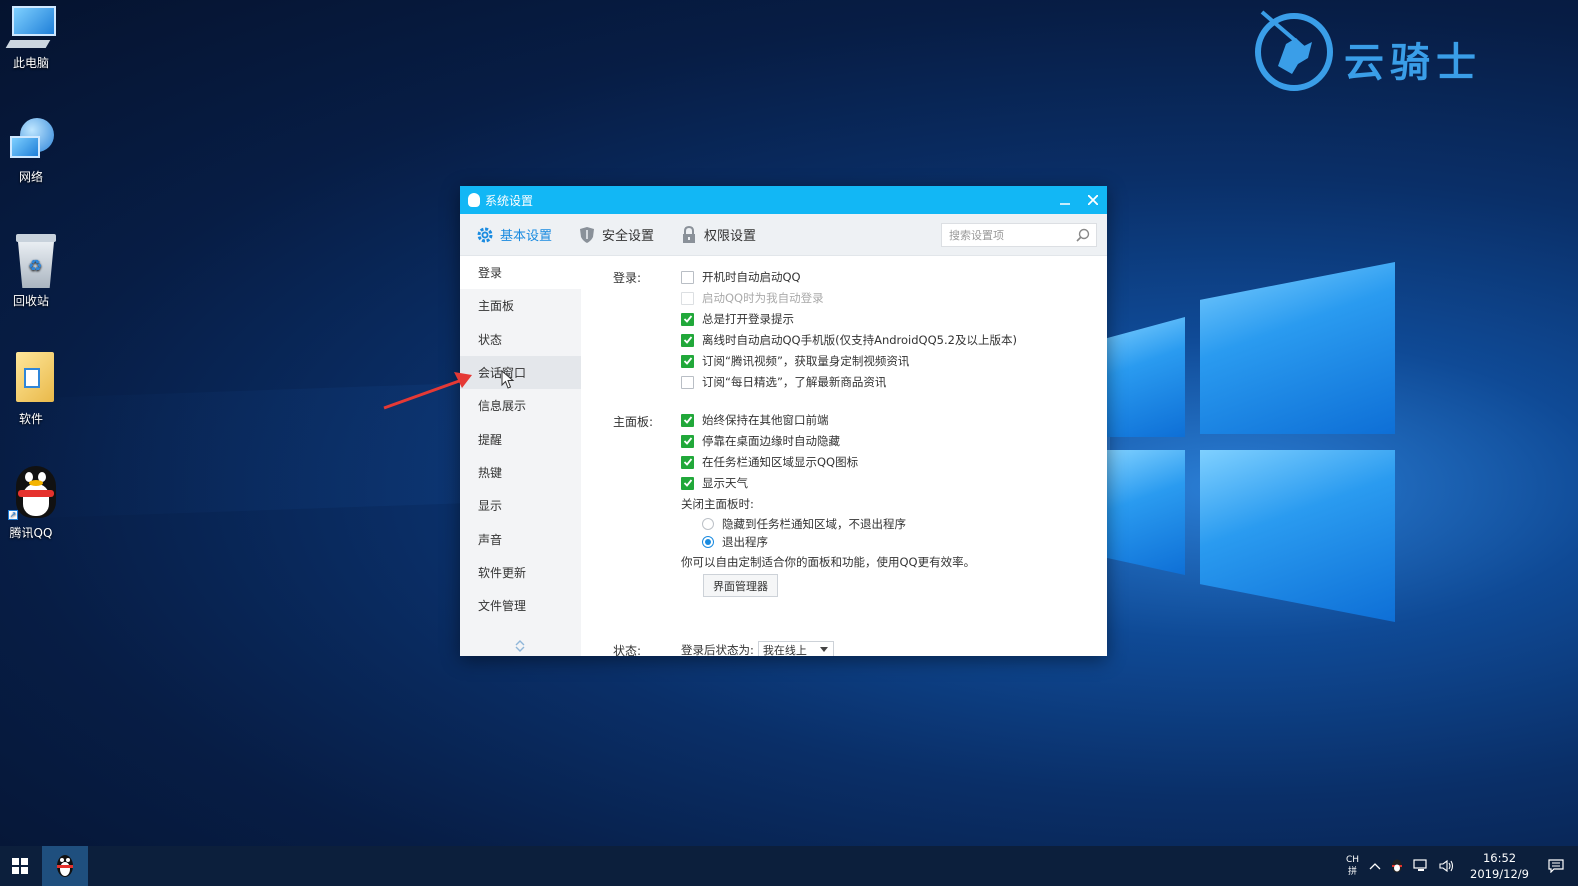 This screenshot has height=886, width=1578. Describe the element at coordinates (1065, 200) in the screenshot. I see `minimize-button` at that location.